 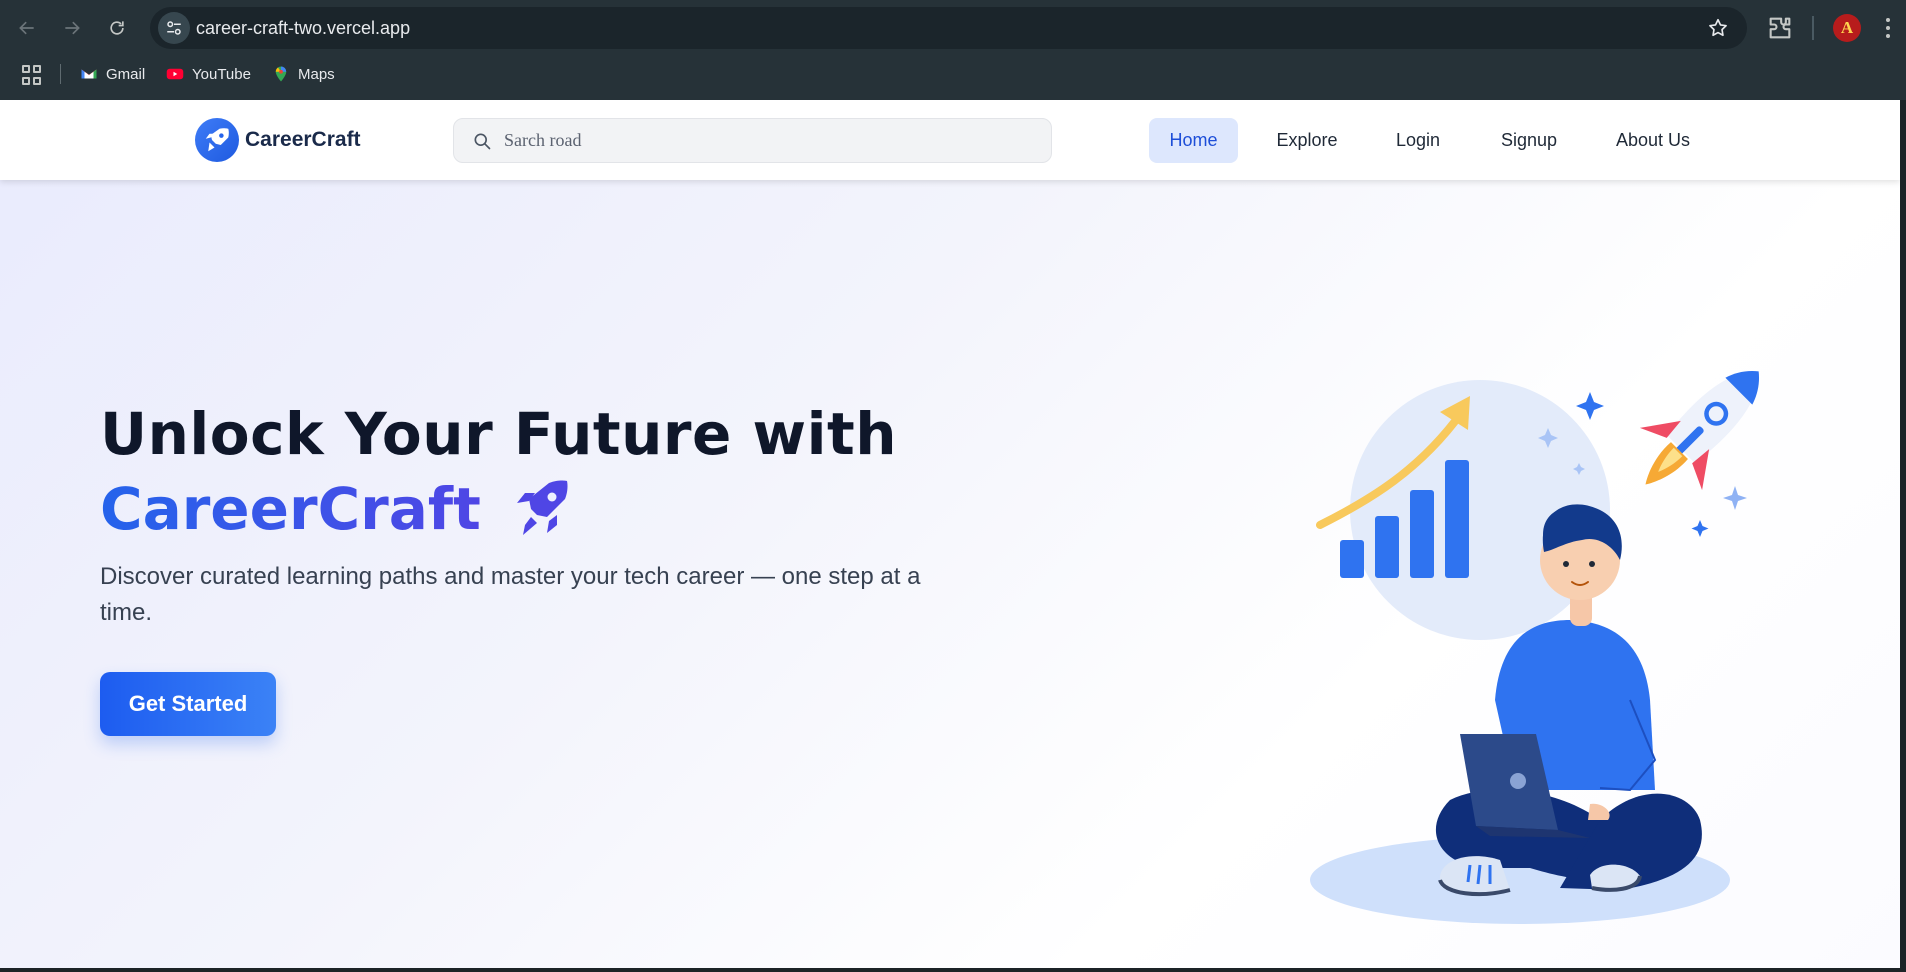 I want to click on nav-home: Home, so click(x=1193, y=140).